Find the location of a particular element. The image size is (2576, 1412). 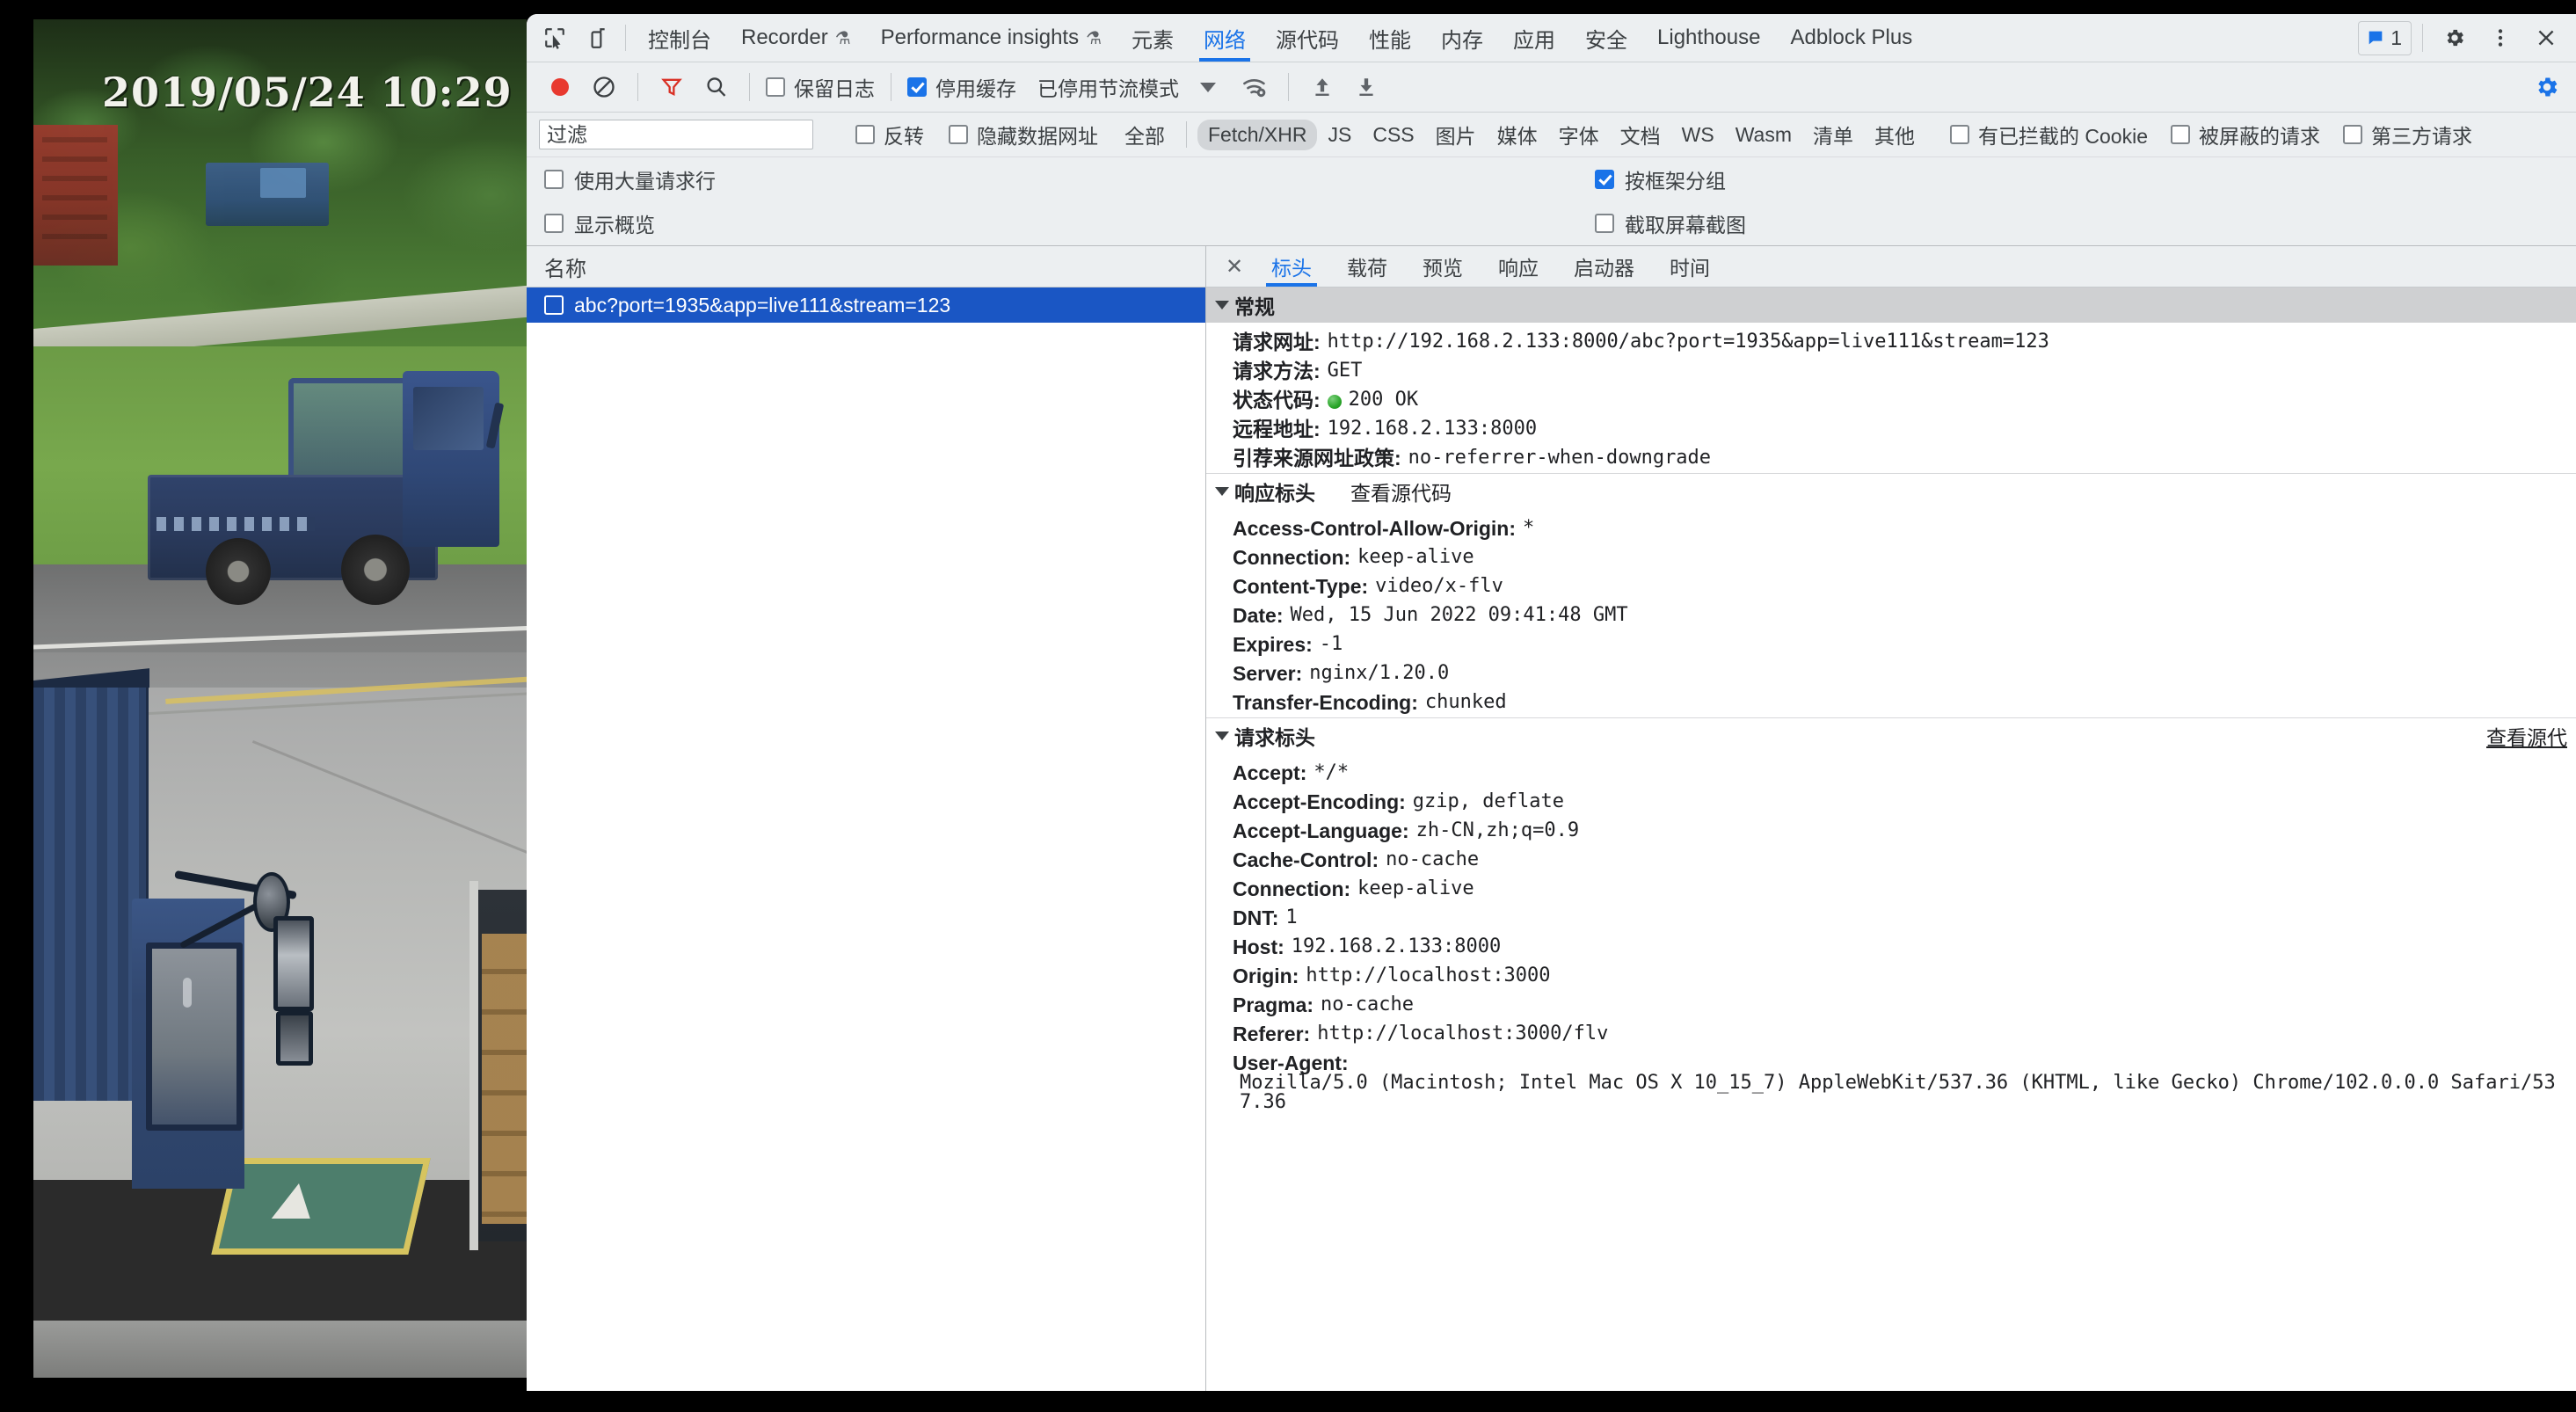

tab-timing: 时间 is located at coordinates (1690, 266).